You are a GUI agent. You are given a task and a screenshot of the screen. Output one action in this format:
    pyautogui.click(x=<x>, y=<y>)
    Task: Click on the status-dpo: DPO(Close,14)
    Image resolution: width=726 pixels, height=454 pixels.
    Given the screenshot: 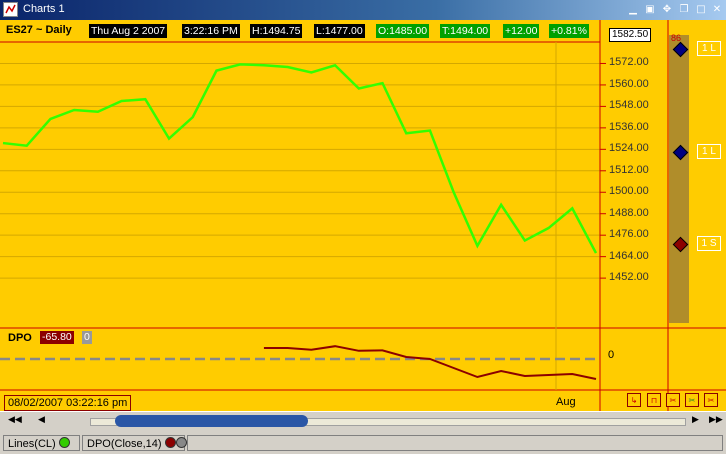 What is the action you would take?
    pyautogui.click(x=134, y=443)
    